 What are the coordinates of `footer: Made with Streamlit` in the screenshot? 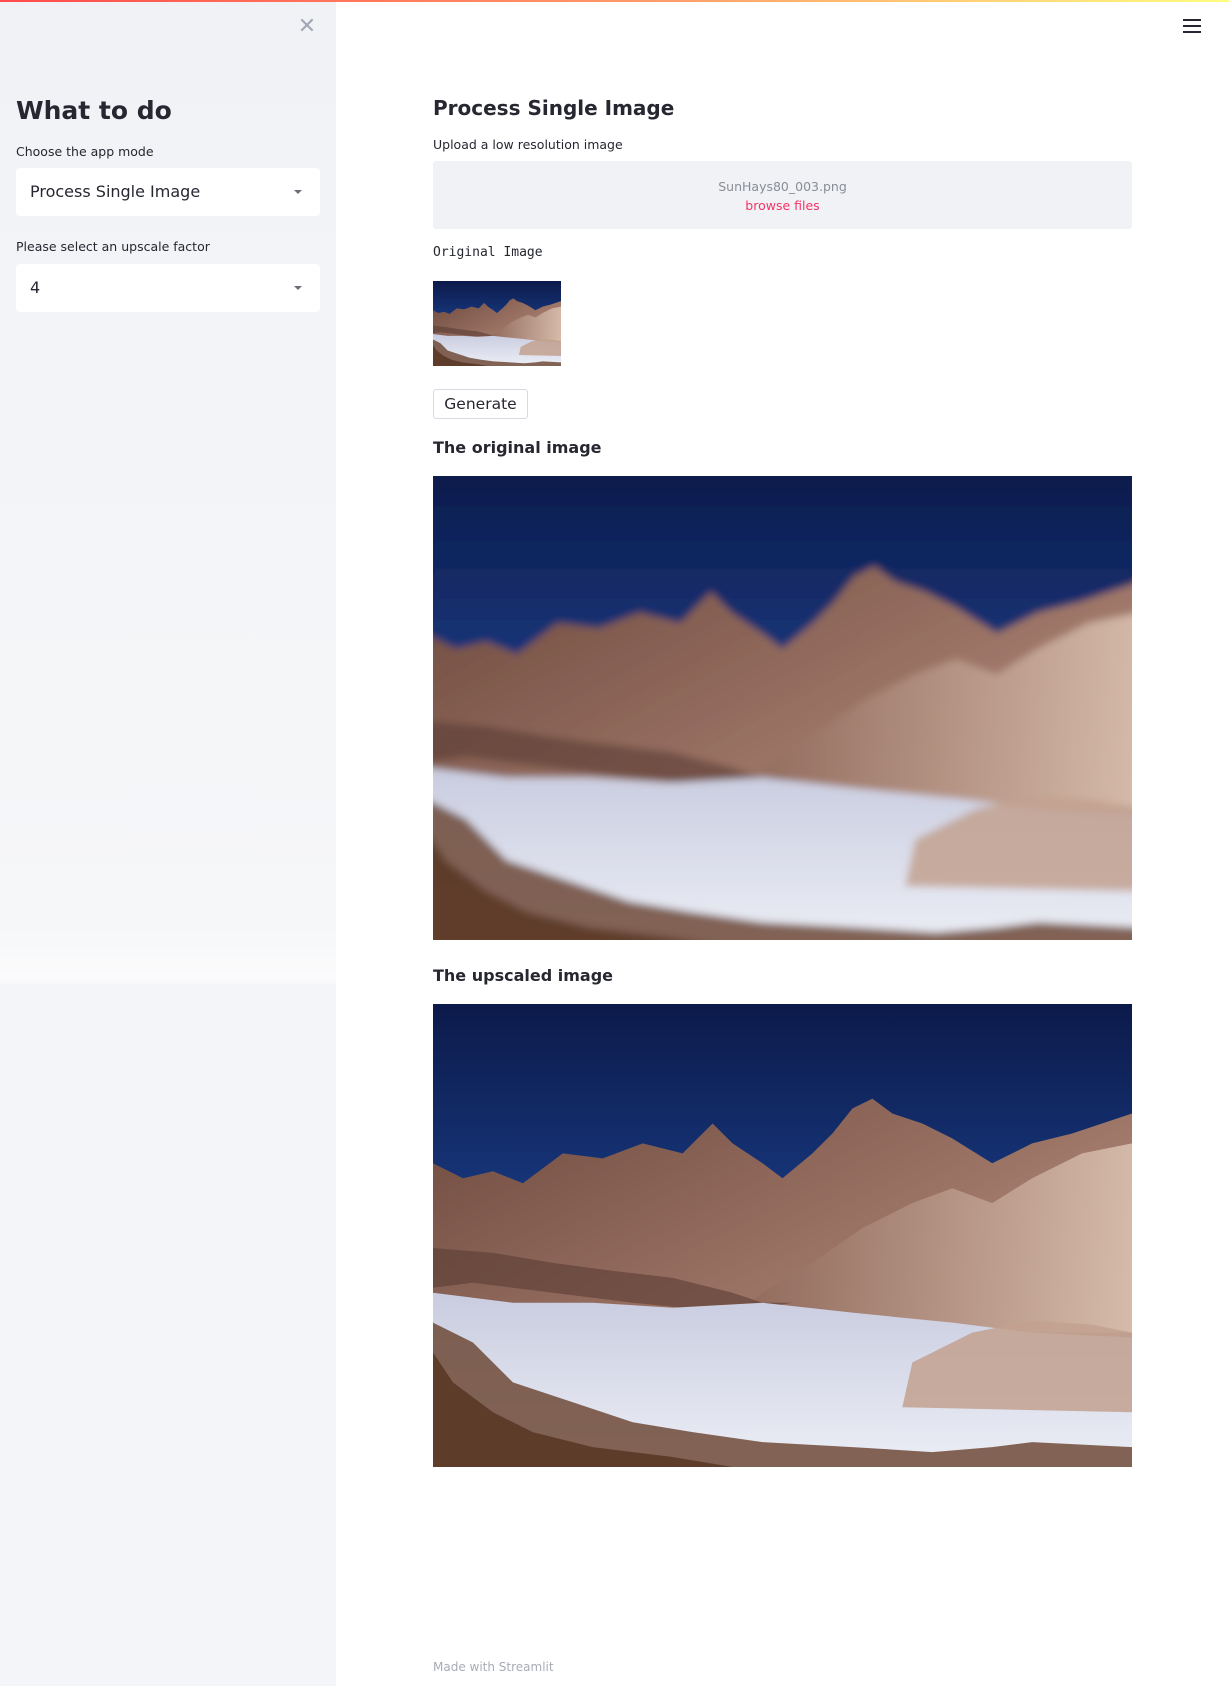 It's located at (493, 1667).